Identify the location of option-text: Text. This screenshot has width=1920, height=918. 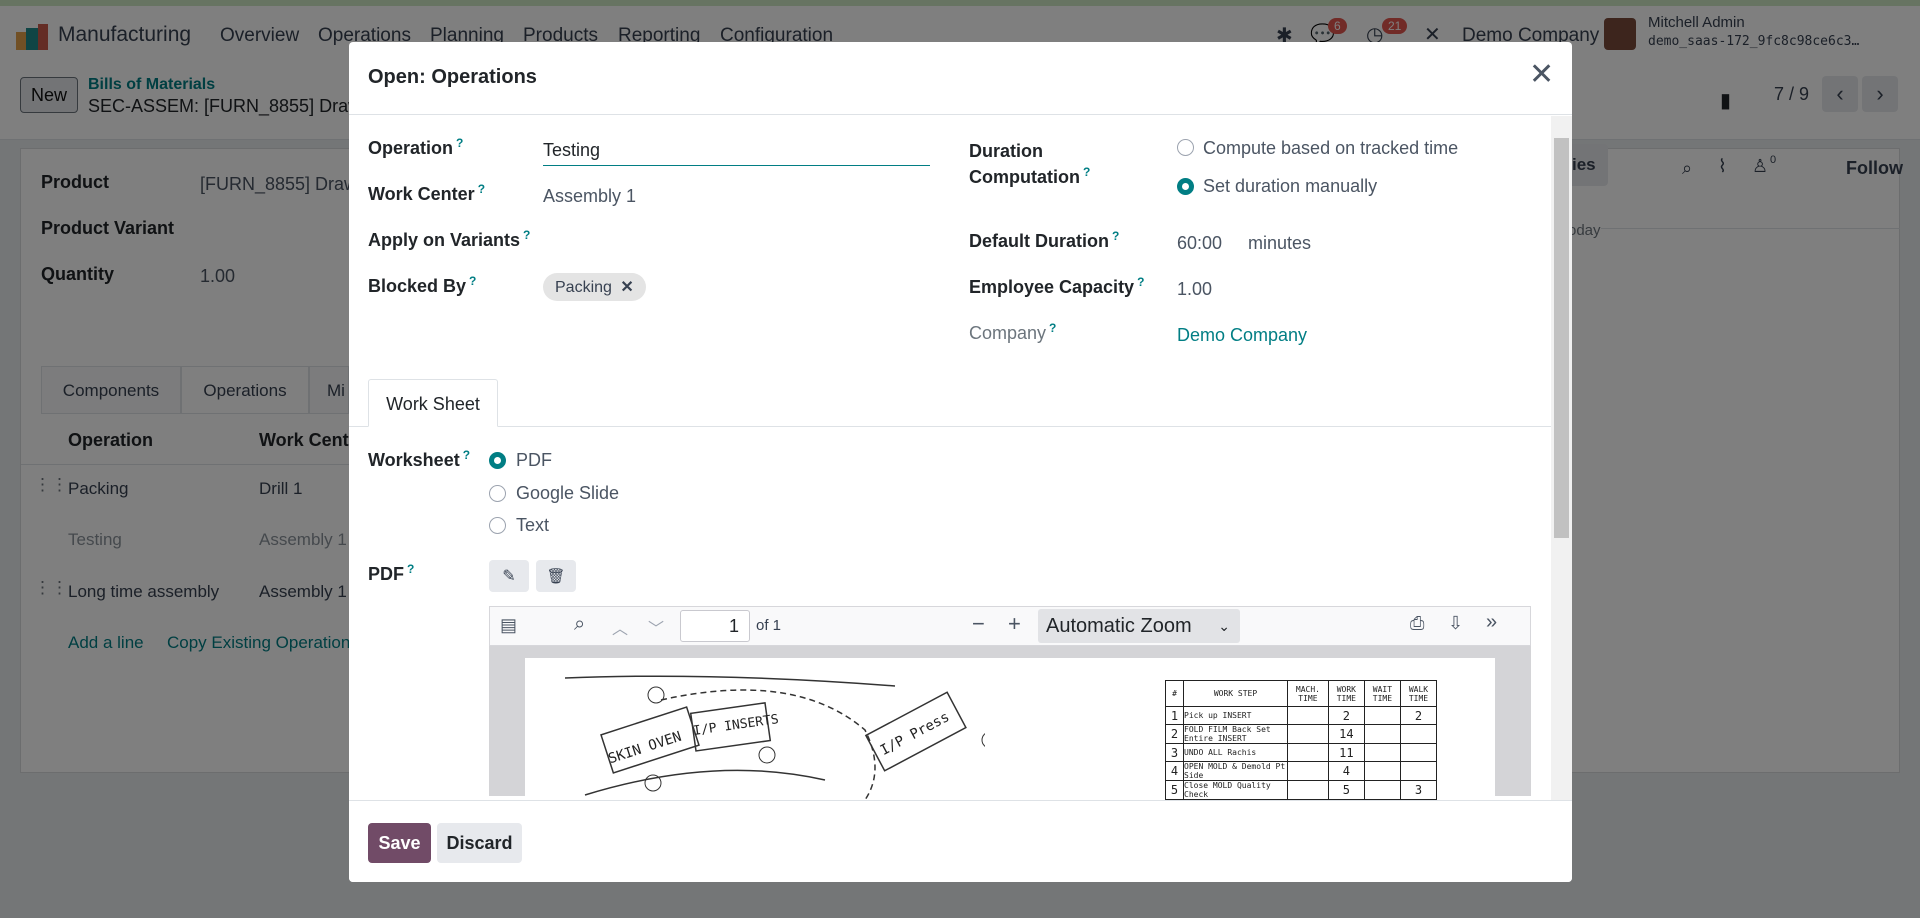
(532, 525).